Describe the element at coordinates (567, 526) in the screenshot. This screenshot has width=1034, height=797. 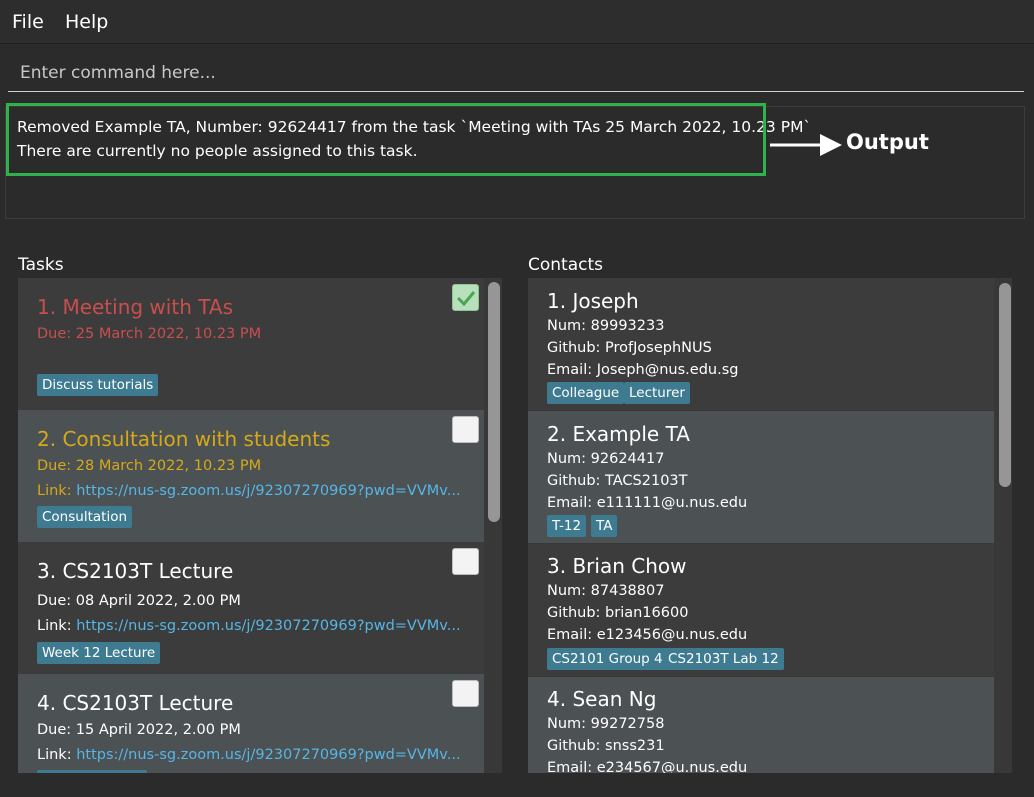
I see `contact-tag: T-12` at that location.